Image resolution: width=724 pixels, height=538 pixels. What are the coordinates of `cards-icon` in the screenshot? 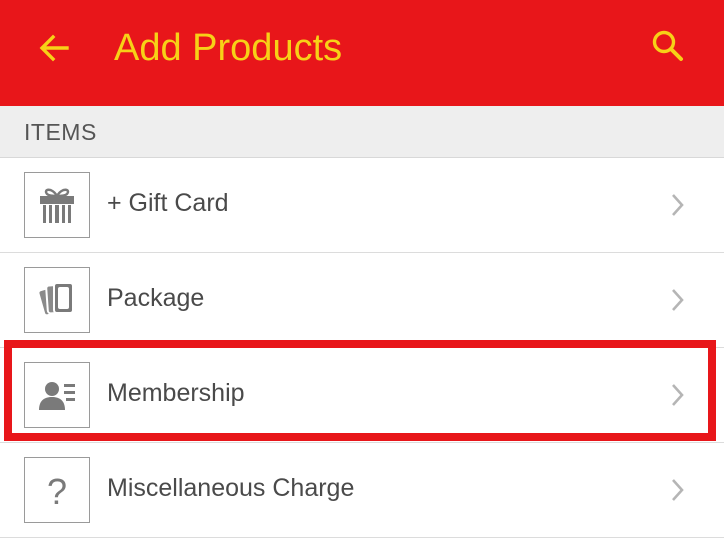 It's located at (55, 299).